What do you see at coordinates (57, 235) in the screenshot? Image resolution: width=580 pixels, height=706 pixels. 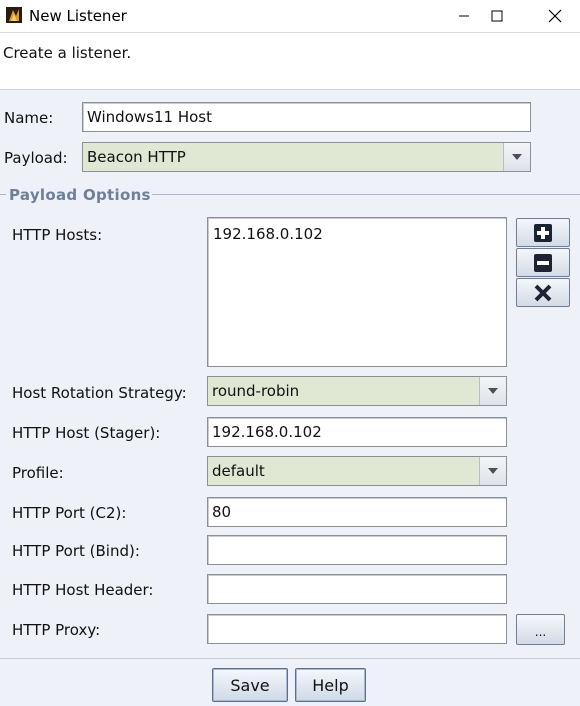 I see `http-hosts-label: HTTP Hosts:` at bounding box center [57, 235].